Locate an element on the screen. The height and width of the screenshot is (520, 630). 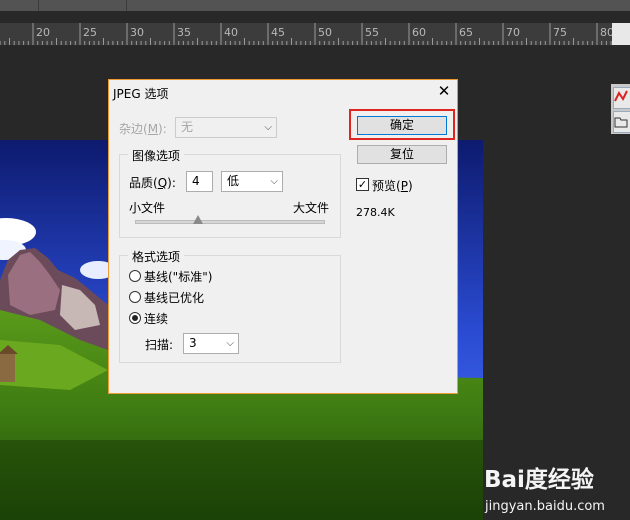
ruler-number: 35 is located at coordinates (184, 32).